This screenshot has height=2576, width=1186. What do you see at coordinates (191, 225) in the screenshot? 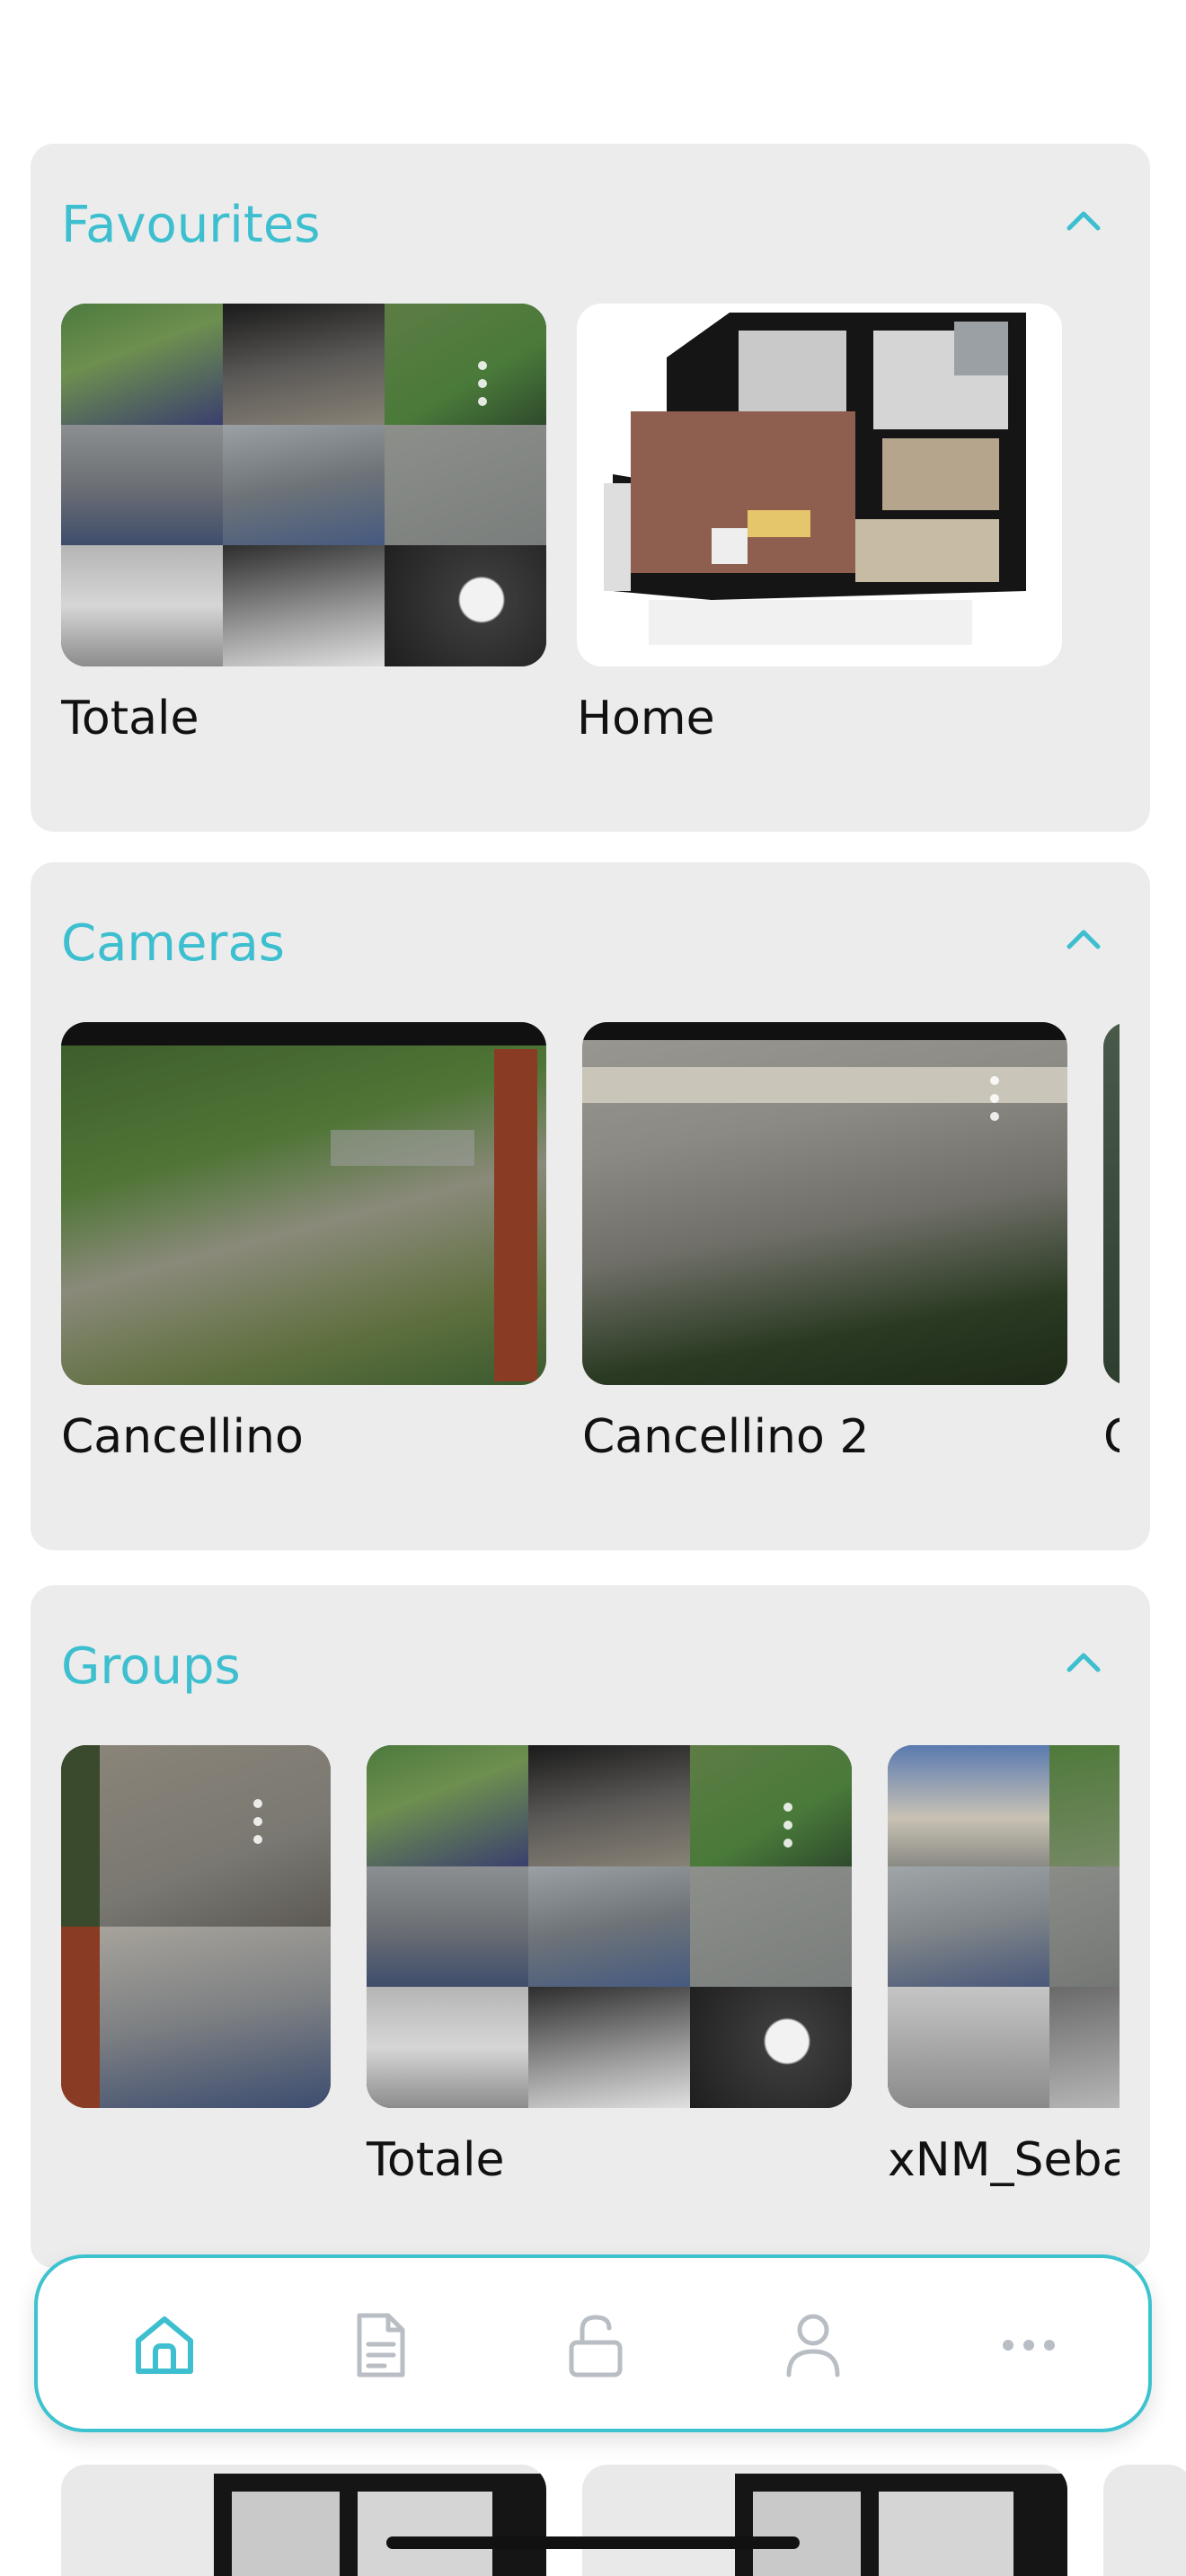
I see `favourites-title: Favourites` at bounding box center [191, 225].